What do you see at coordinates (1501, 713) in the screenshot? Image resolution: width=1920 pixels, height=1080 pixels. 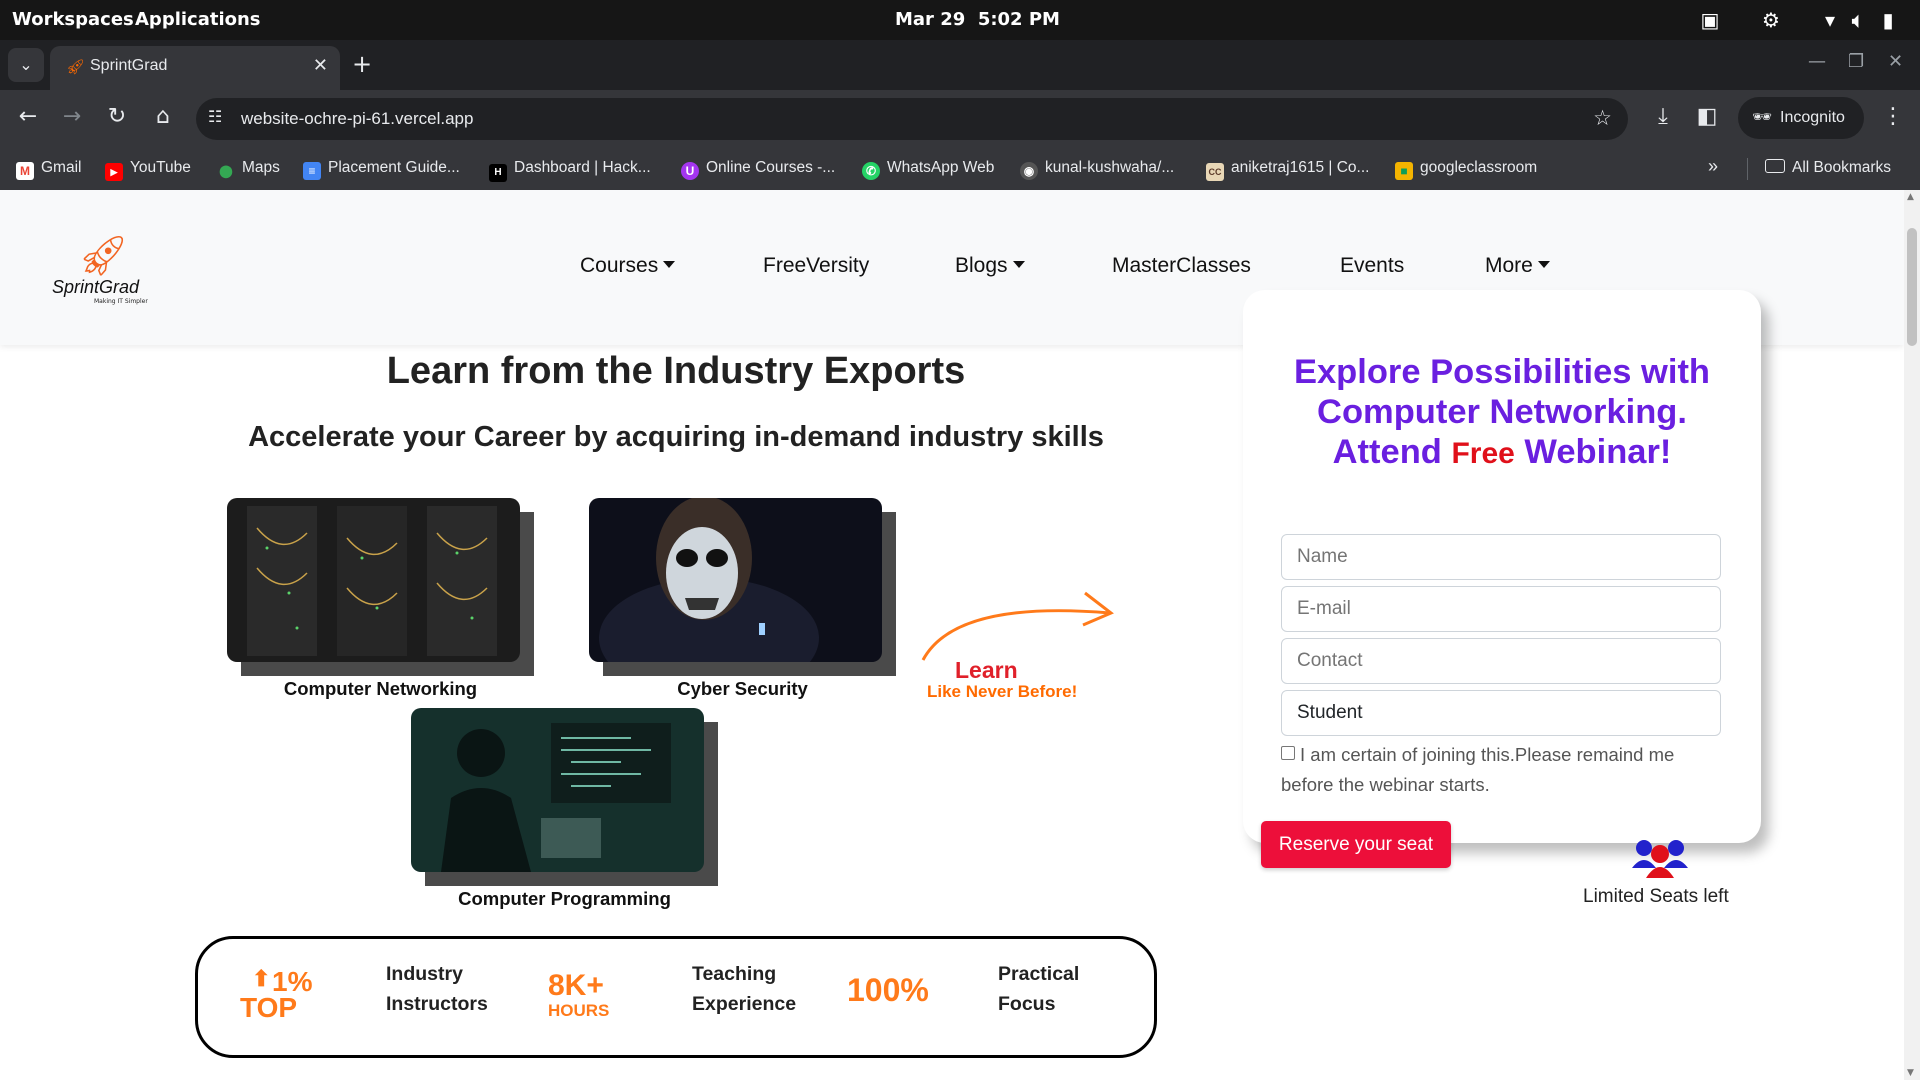 I see `occupation-select: Student` at bounding box center [1501, 713].